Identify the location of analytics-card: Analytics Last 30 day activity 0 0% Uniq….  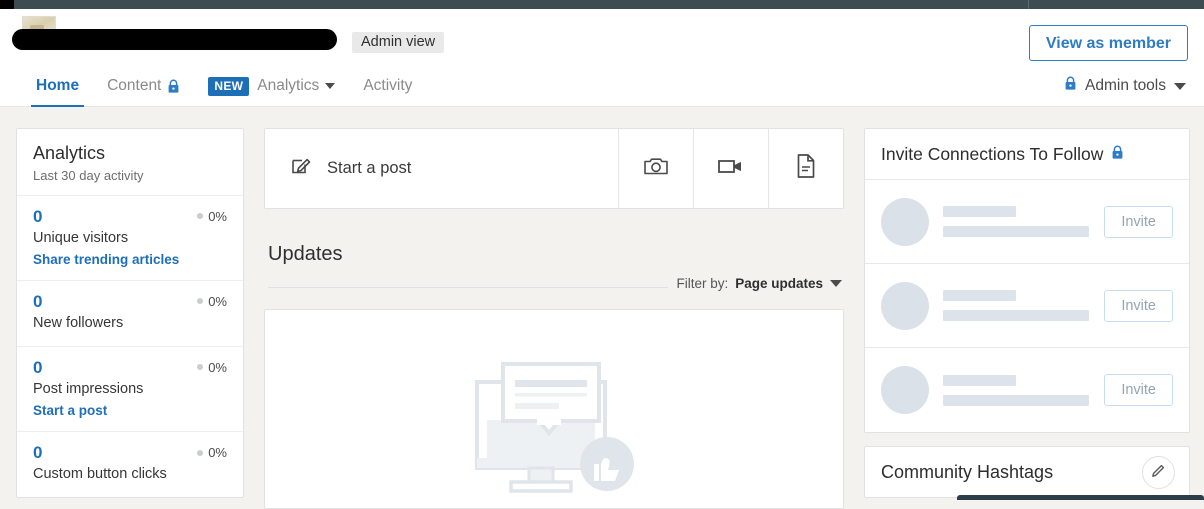
(130, 313).